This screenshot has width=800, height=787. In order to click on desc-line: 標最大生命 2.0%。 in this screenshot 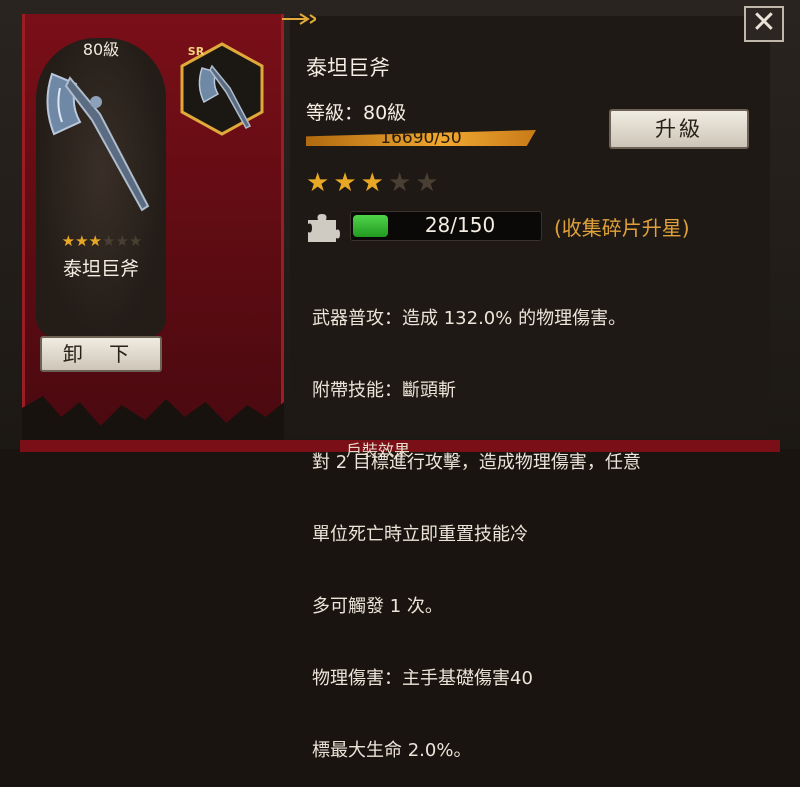, I will do `click(392, 750)`.